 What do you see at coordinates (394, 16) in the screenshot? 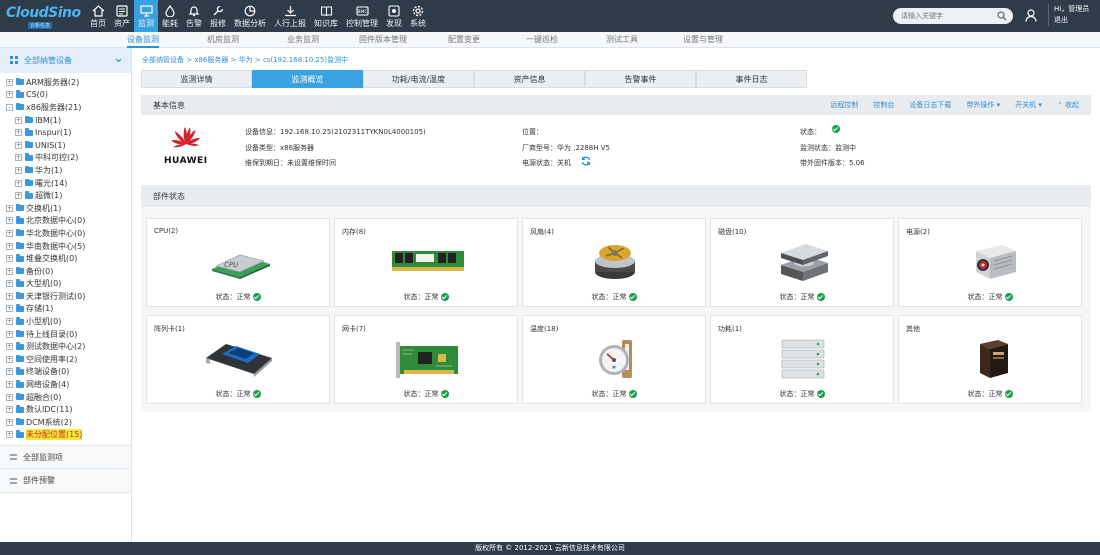
I see `nav-discover: 发现` at bounding box center [394, 16].